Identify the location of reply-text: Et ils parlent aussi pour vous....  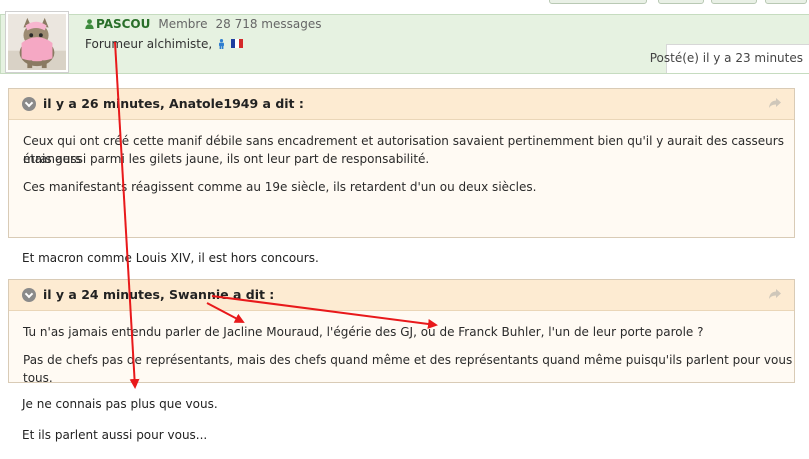
(115, 435).